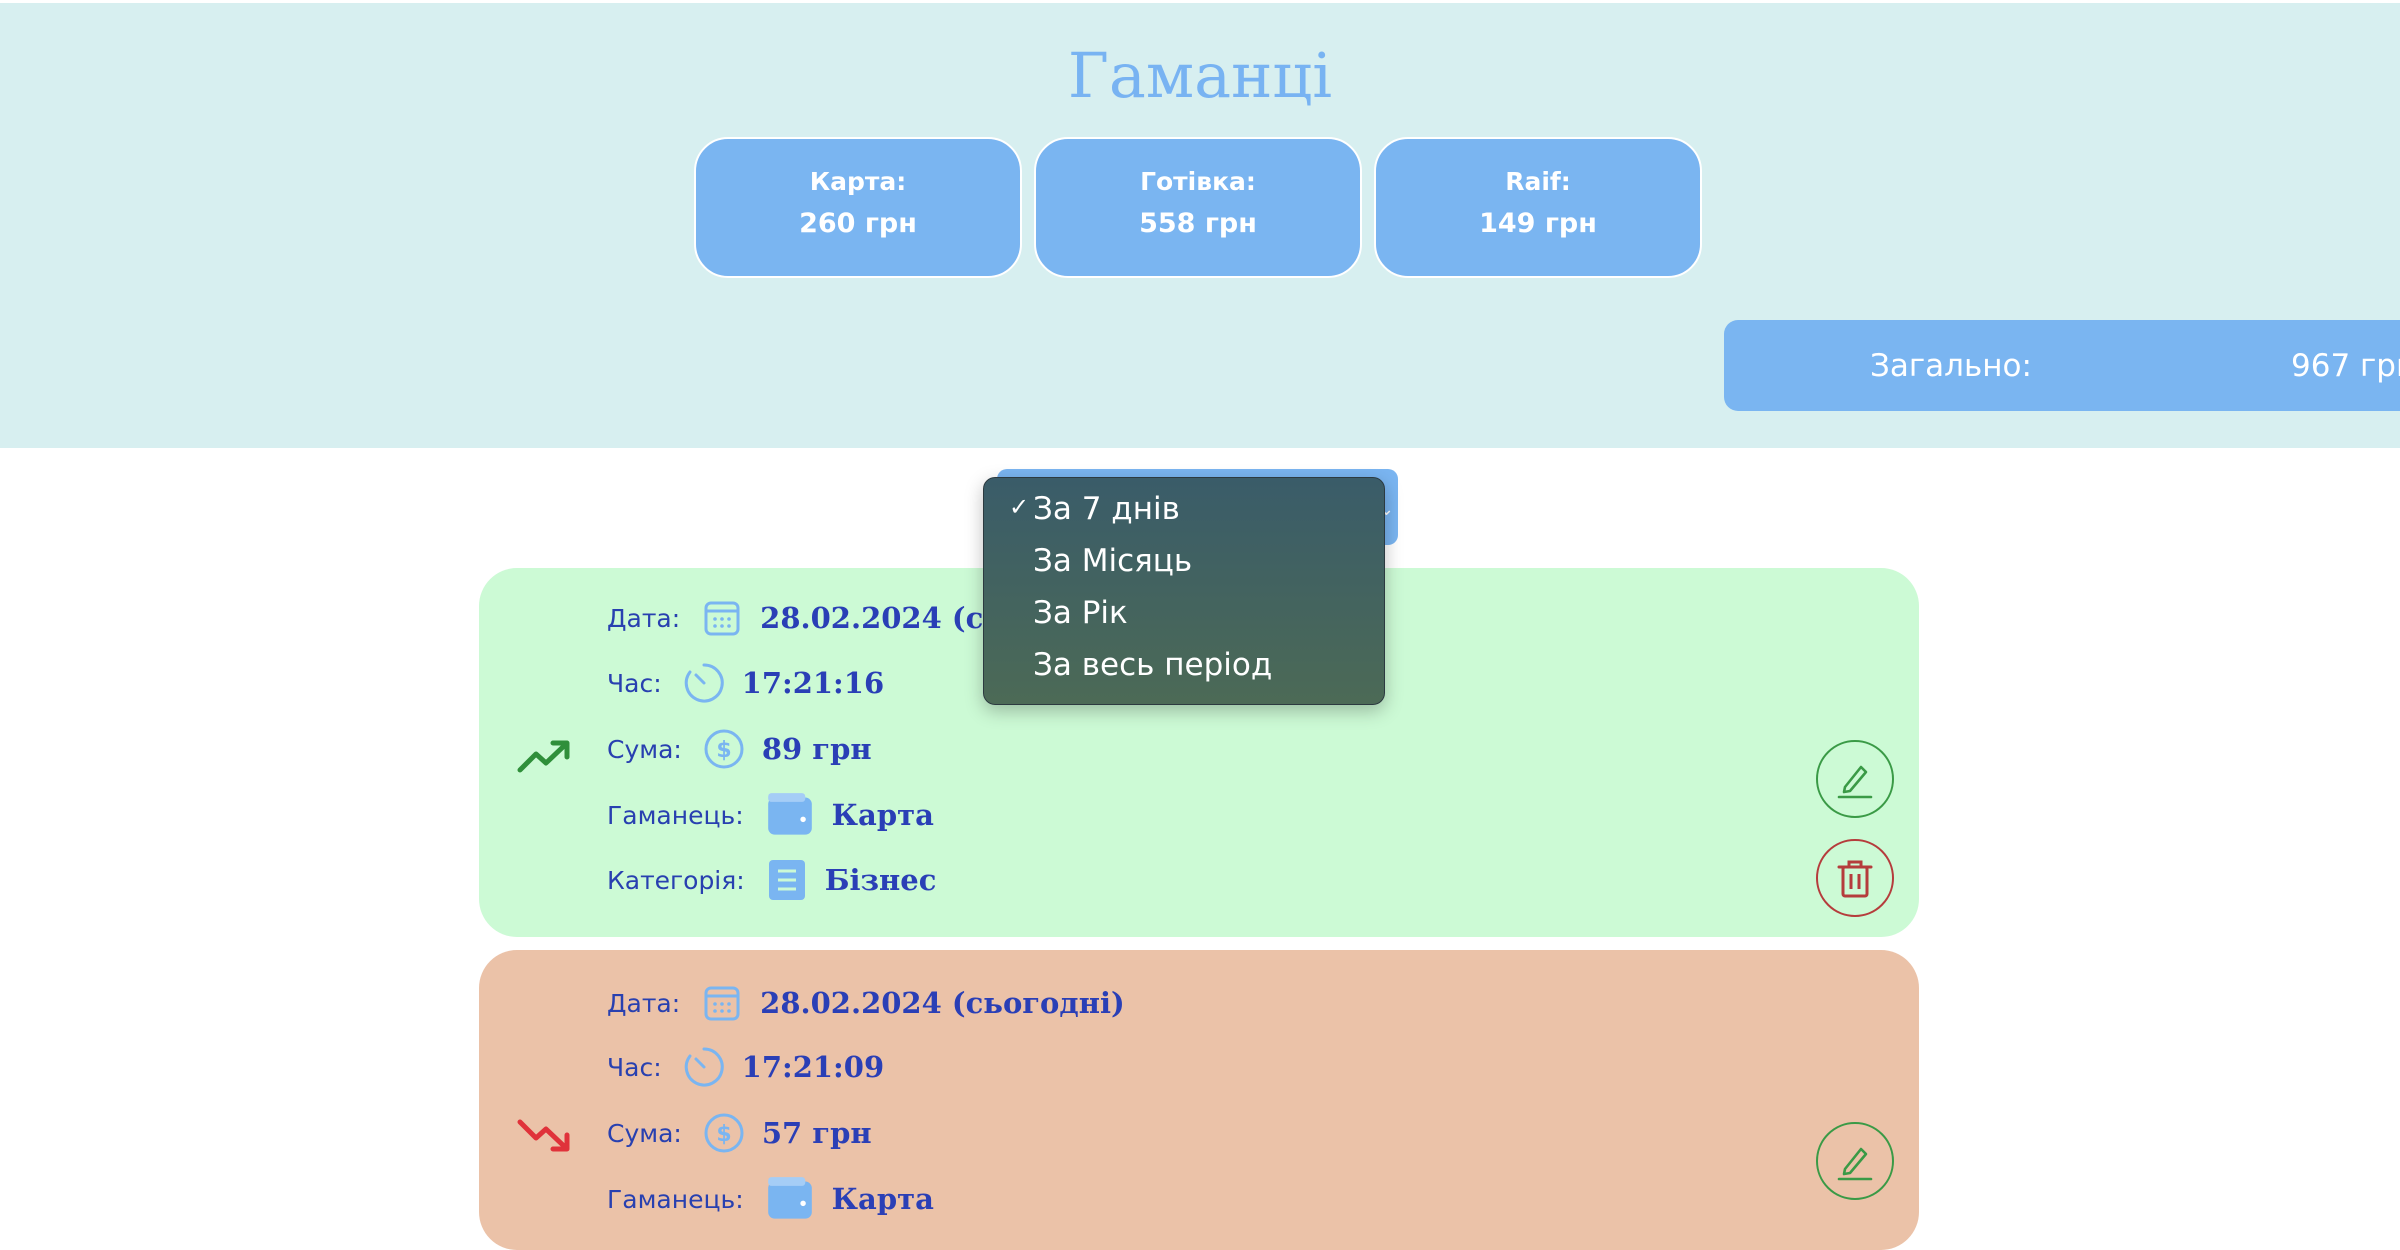 Image resolution: width=2400 pixels, height=1250 pixels. I want to click on time-value: 17:21:16, so click(813, 683).